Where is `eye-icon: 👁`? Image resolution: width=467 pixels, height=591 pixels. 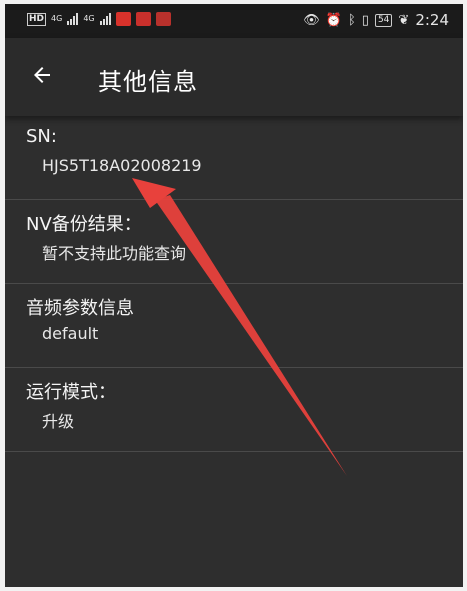
eye-icon: 👁 is located at coordinates (311, 20).